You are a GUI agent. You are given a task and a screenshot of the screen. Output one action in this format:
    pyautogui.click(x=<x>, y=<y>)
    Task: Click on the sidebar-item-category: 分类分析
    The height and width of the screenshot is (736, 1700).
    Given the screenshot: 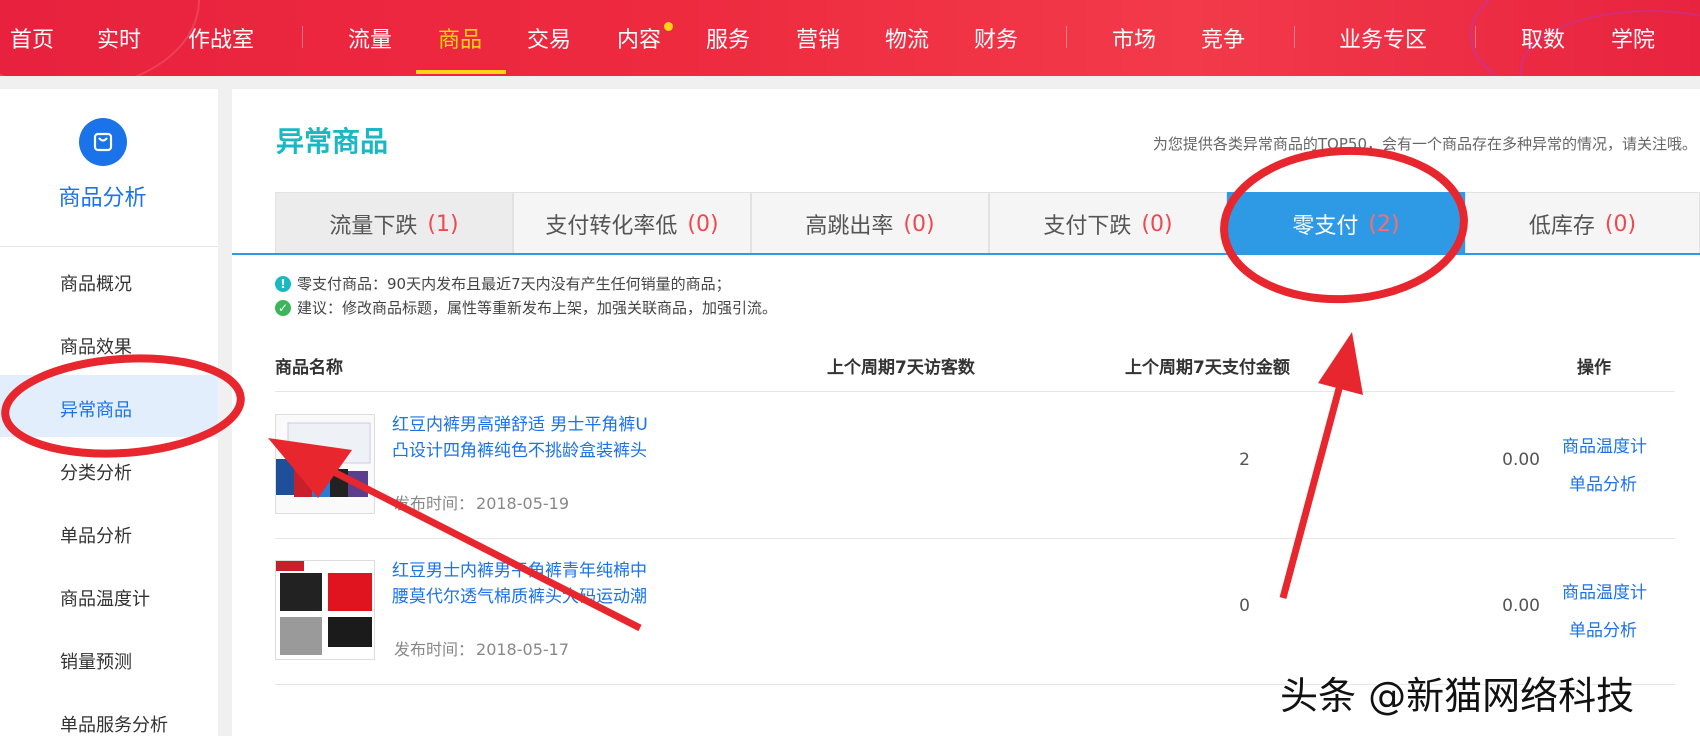 What is the action you would take?
    pyautogui.click(x=96, y=472)
    